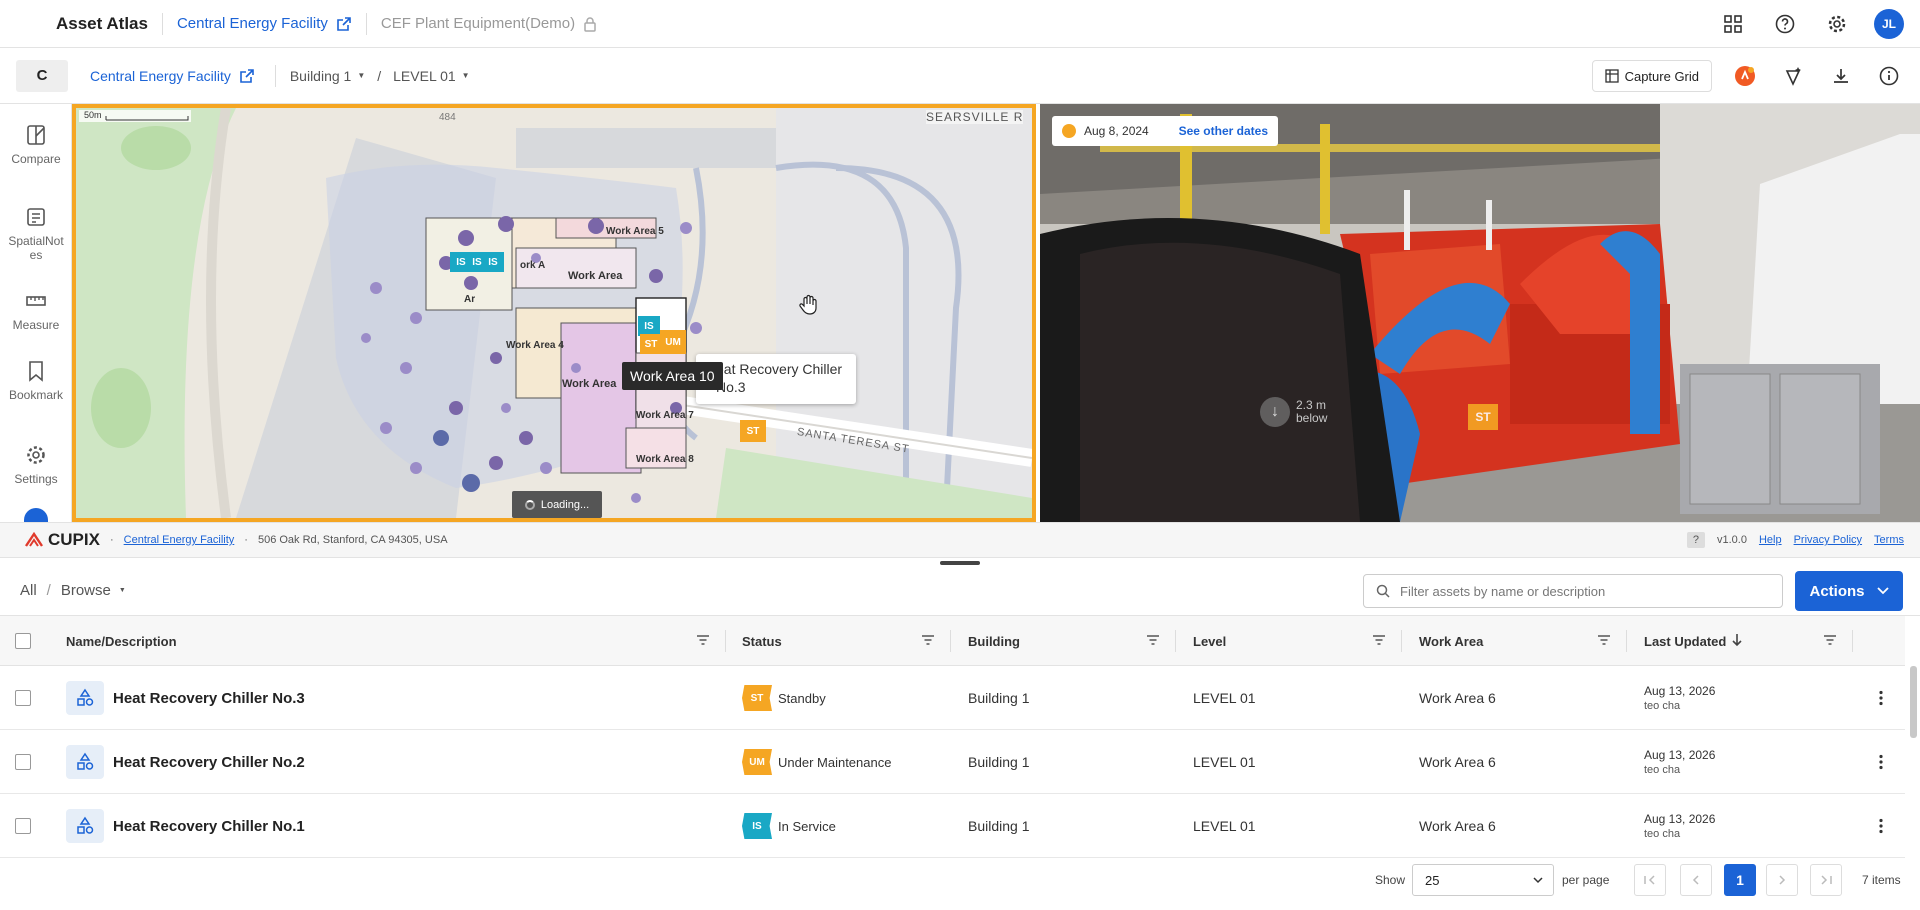  What do you see at coordinates (1841, 76) in the screenshot?
I see `download-icon` at bounding box center [1841, 76].